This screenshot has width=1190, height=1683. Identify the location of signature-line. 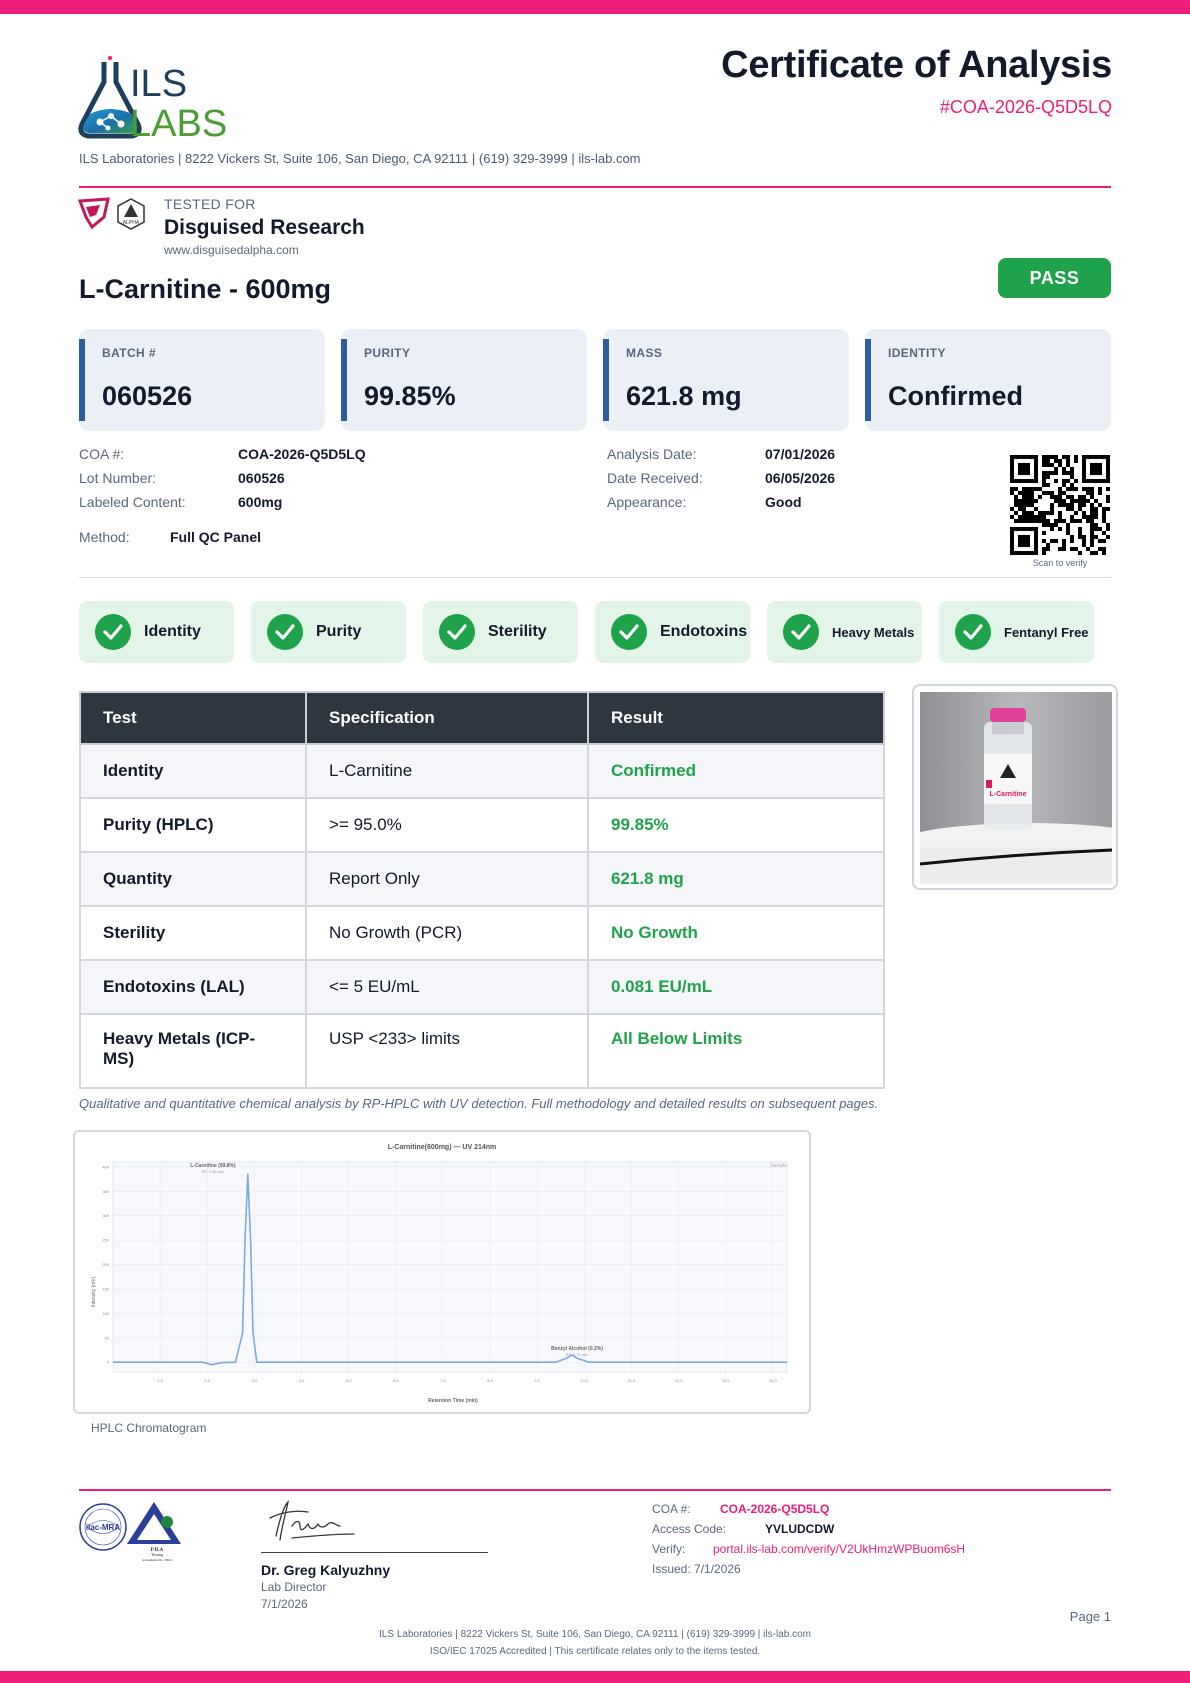
(374, 1552).